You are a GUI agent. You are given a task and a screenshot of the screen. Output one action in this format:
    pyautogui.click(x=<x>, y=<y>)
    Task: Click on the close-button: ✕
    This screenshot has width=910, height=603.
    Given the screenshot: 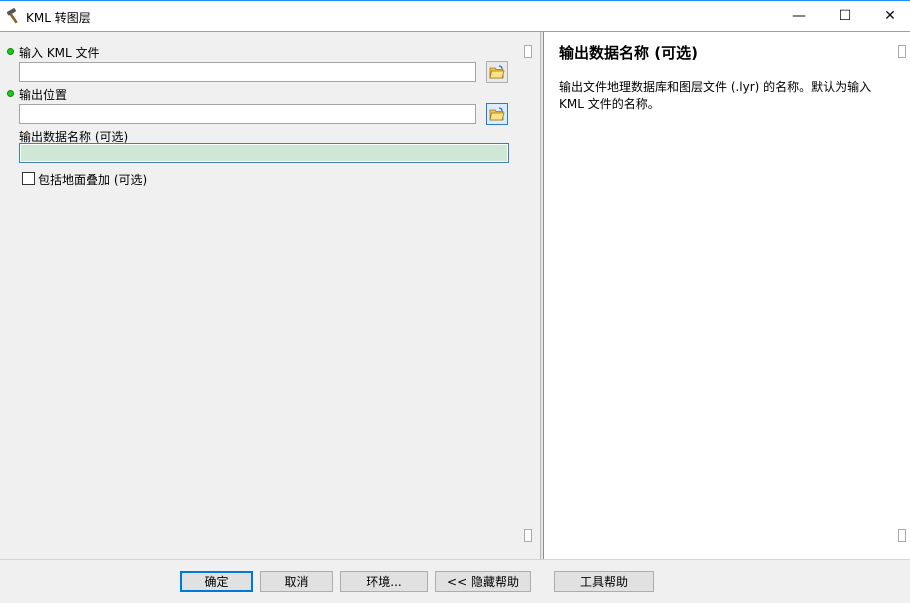 What is the action you would take?
    pyautogui.click(x=888, y=16)
    